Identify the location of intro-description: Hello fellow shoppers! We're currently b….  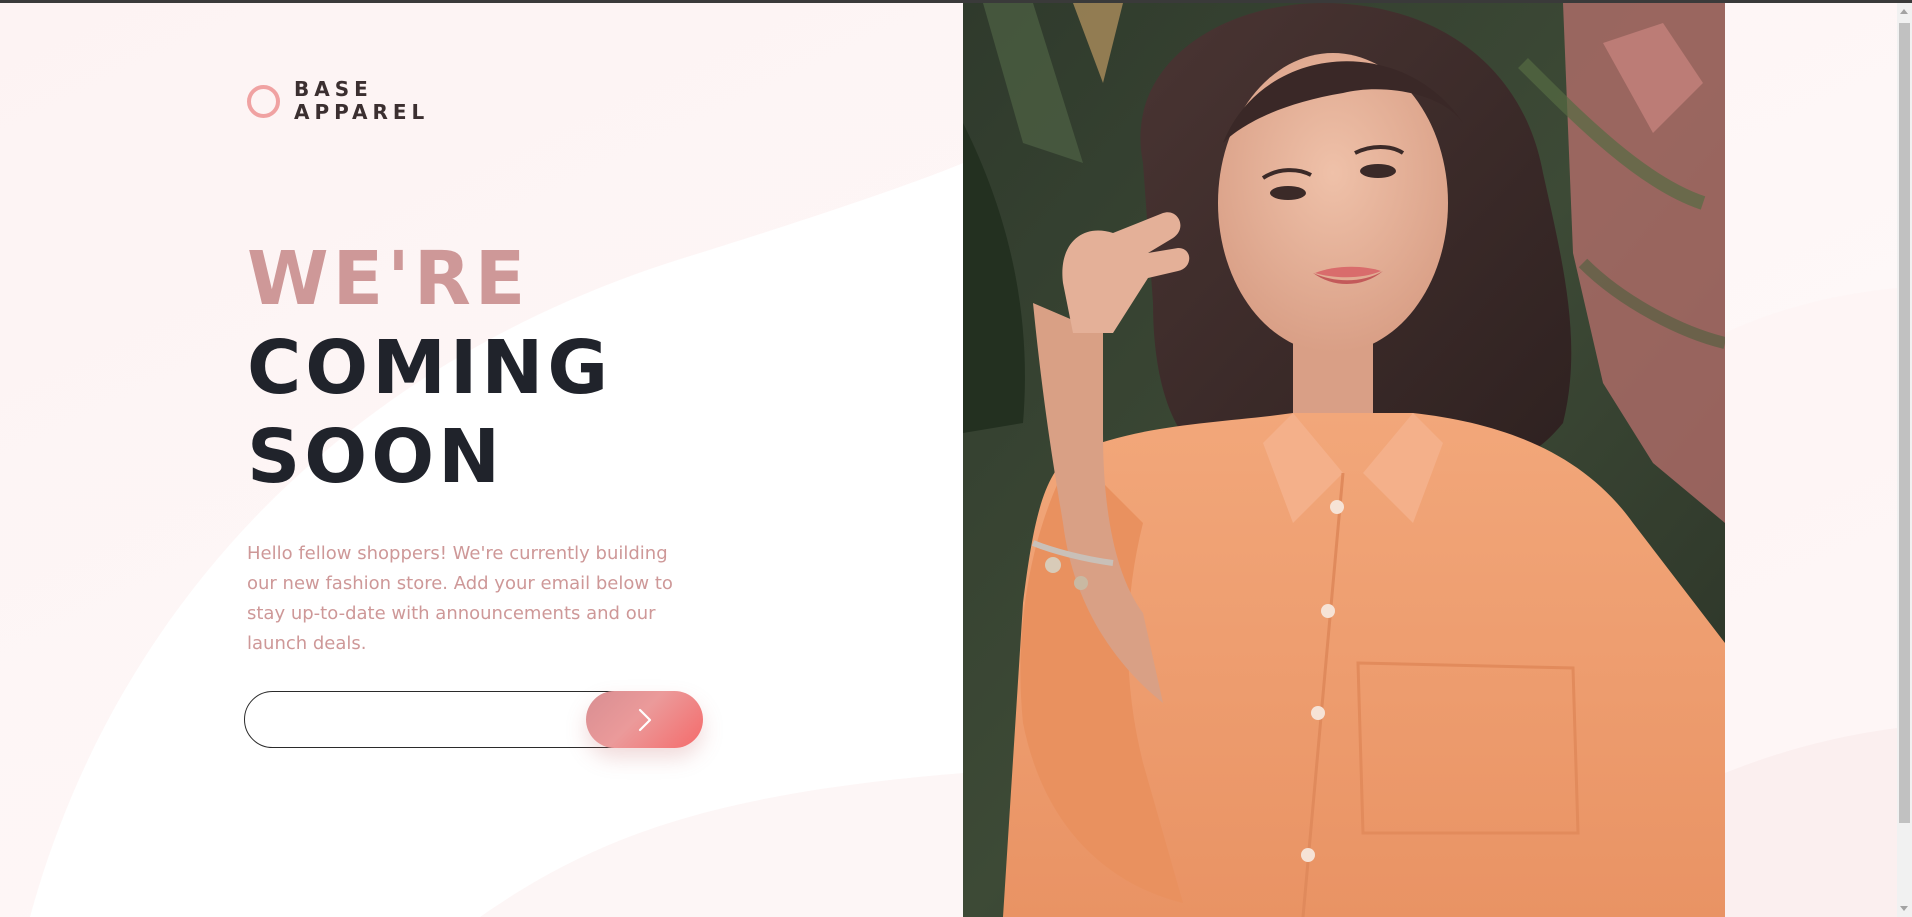
(460, 598).